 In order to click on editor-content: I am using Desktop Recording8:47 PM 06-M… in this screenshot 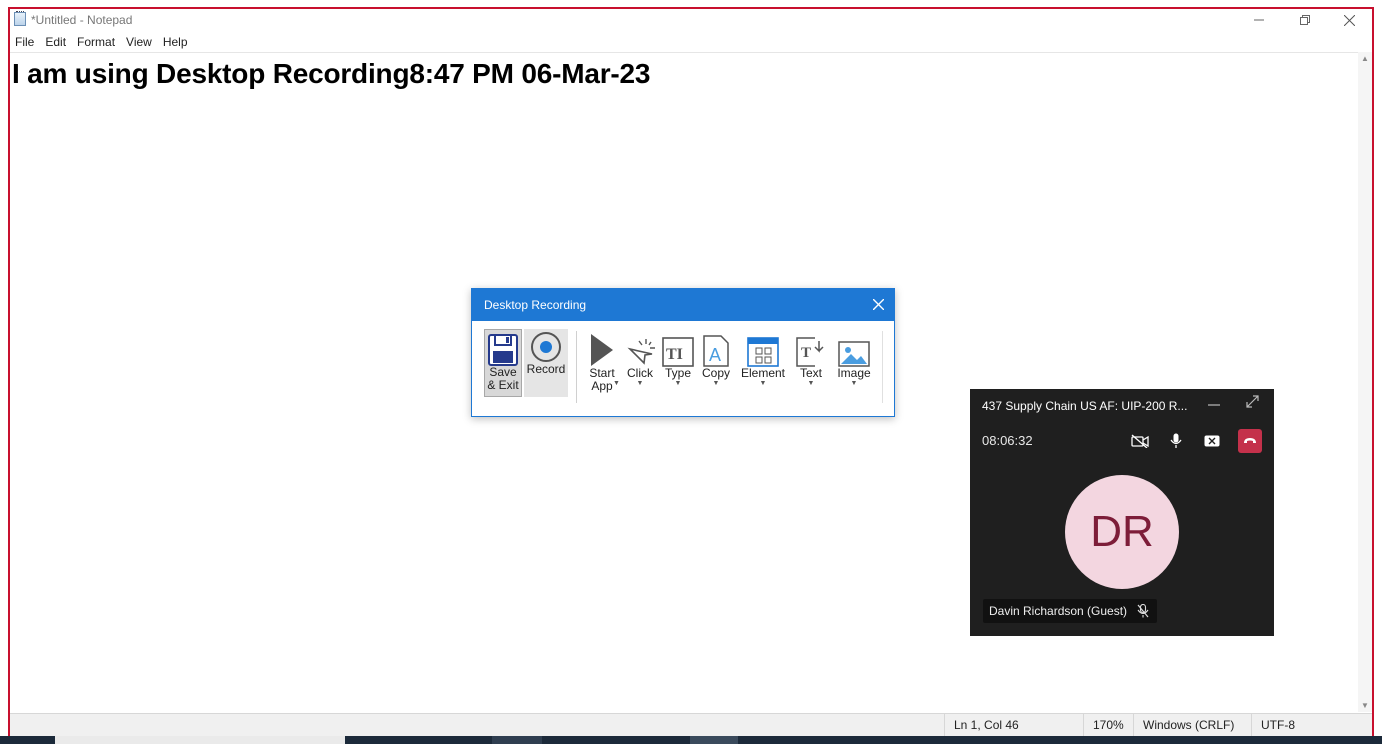, I will do `click(331, 74)`.